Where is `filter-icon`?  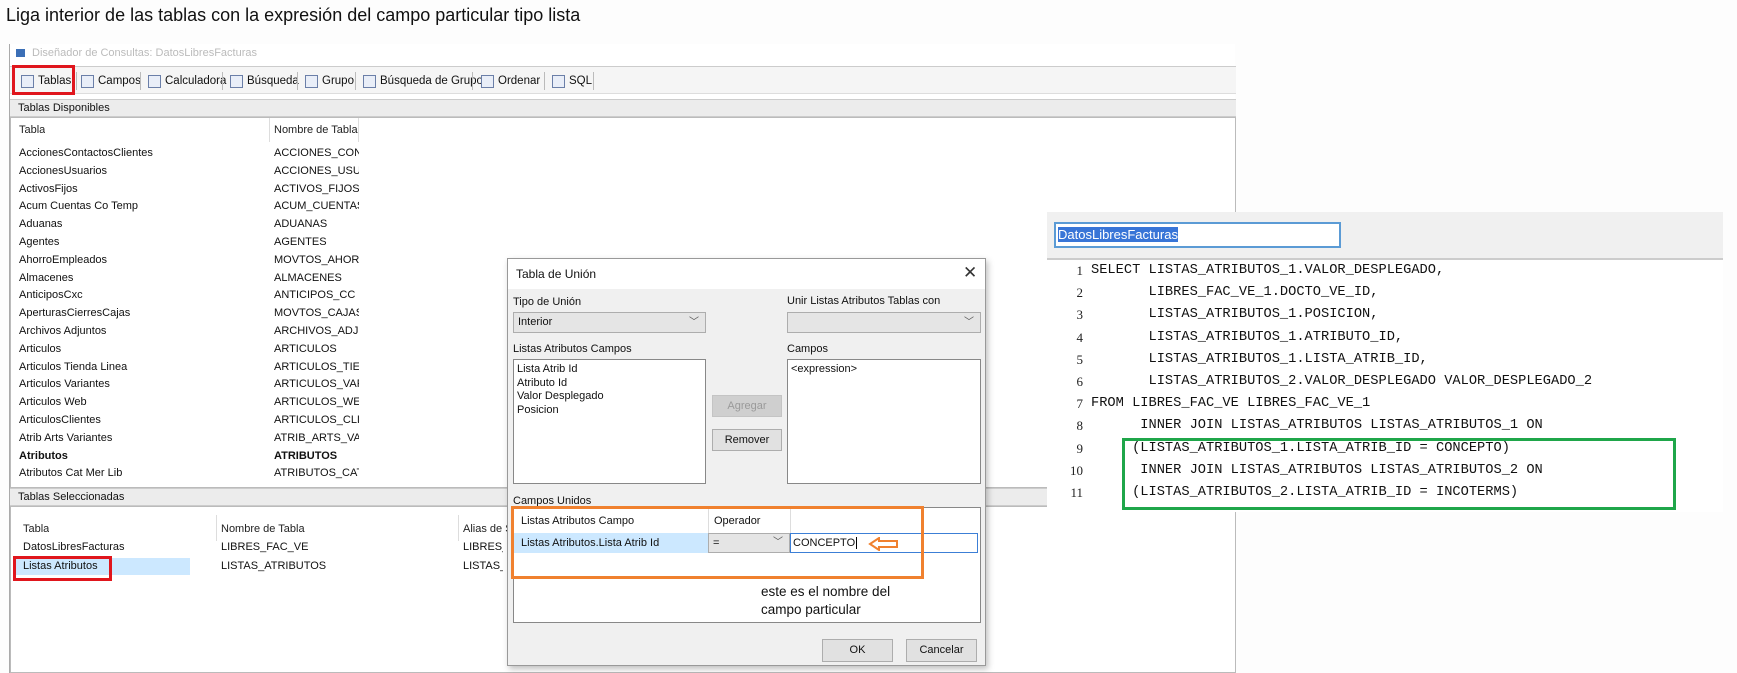
filter-icon is located at coordinates (311, 81).